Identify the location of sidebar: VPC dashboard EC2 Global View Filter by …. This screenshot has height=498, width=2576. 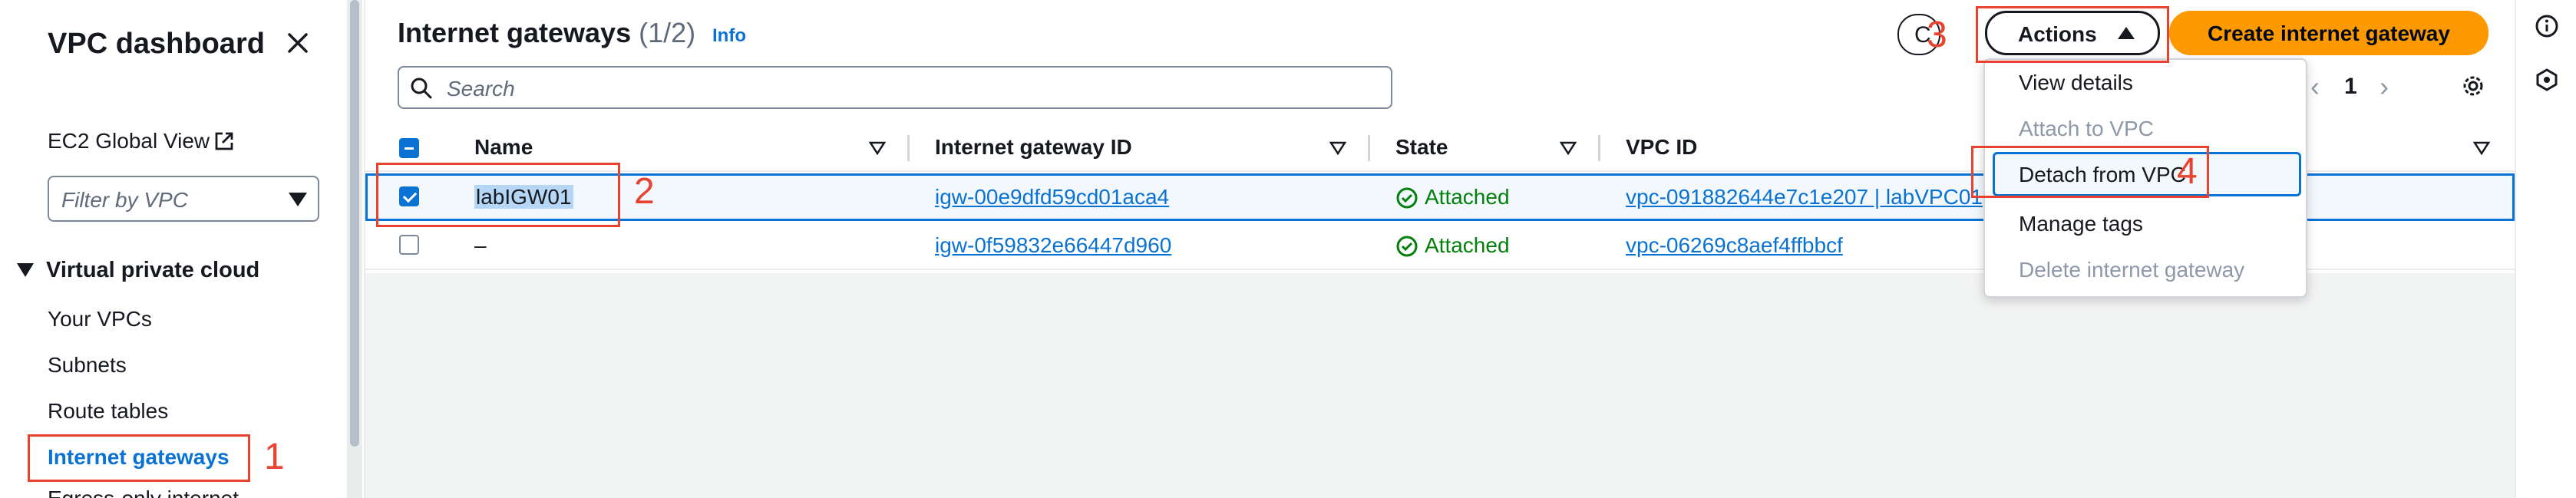
(172, 249).